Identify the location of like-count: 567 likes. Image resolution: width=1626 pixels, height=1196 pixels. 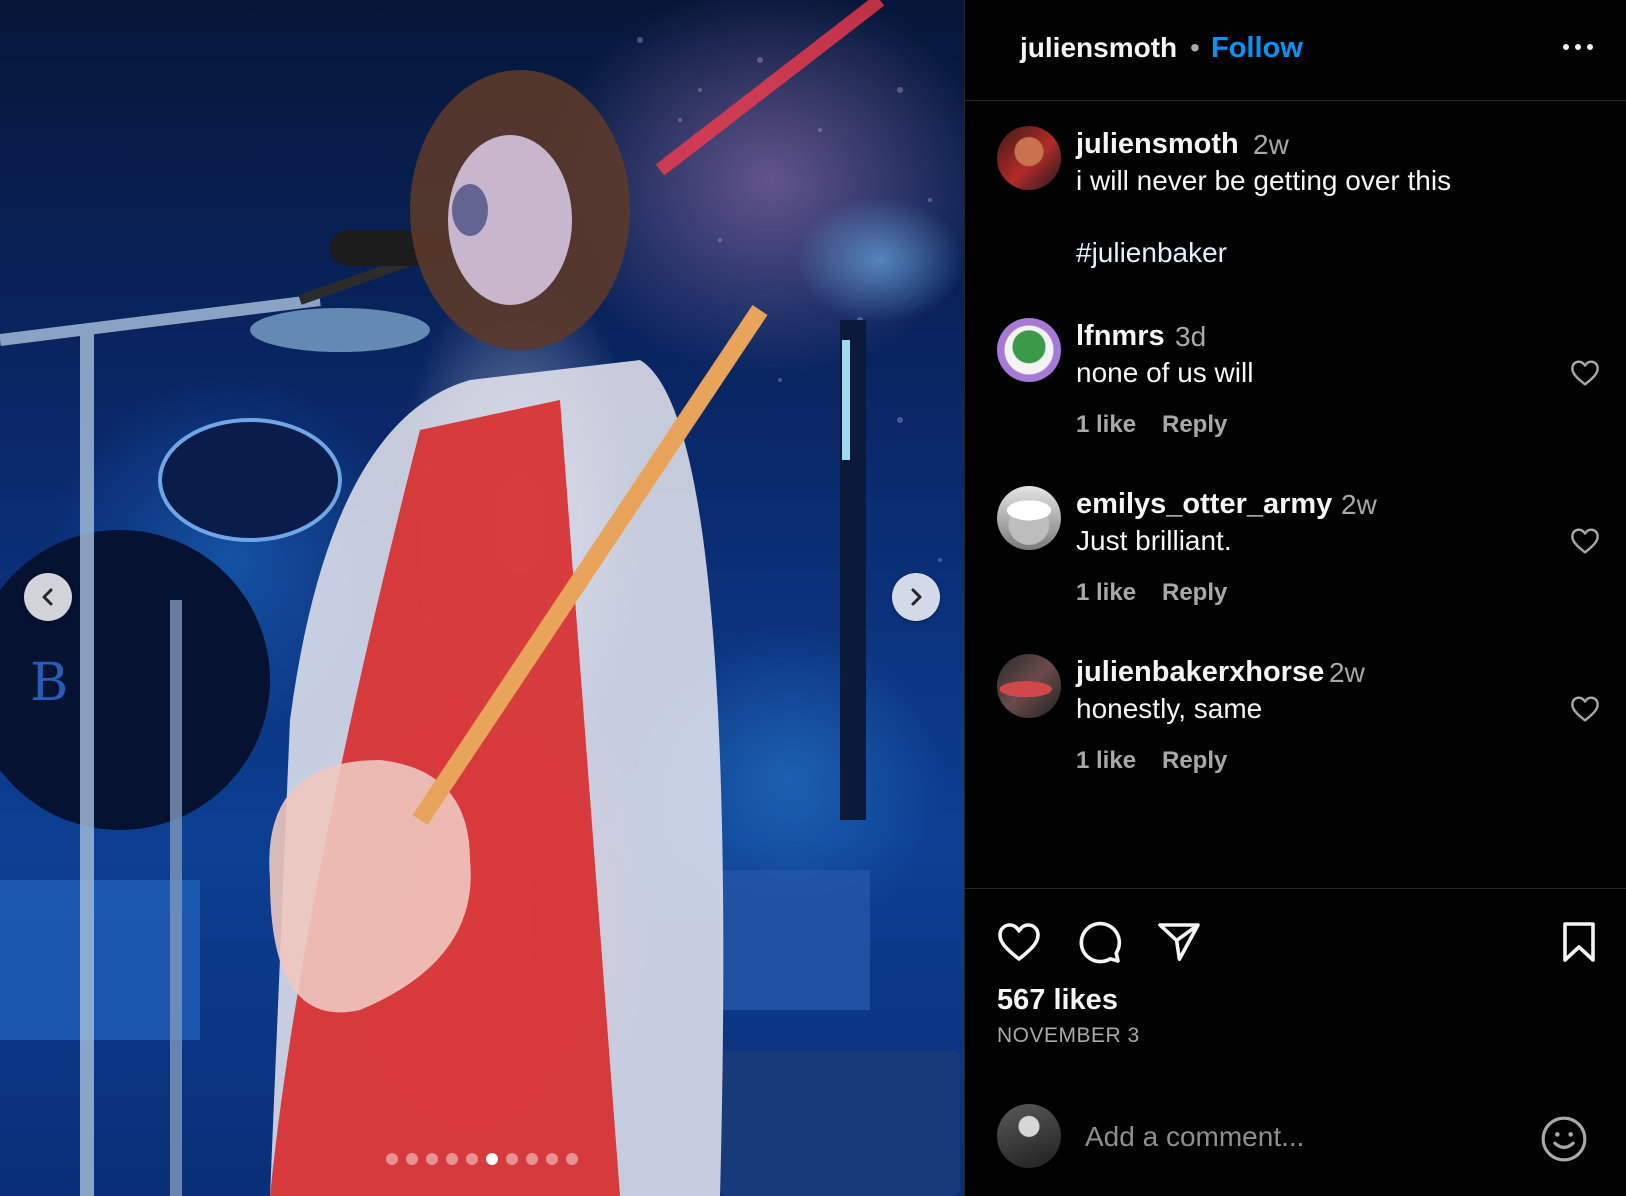
(1057, 1000).